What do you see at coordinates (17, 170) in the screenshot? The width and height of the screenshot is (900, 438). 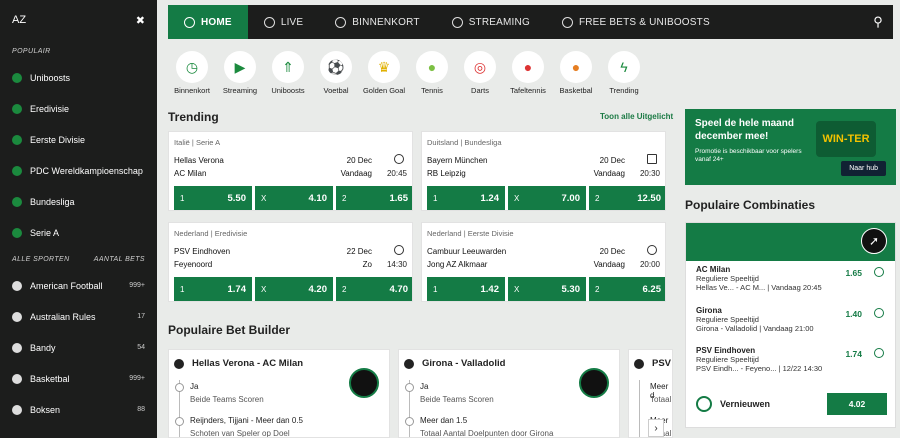 I see `darts-icon` at bounding box center [17, 170].